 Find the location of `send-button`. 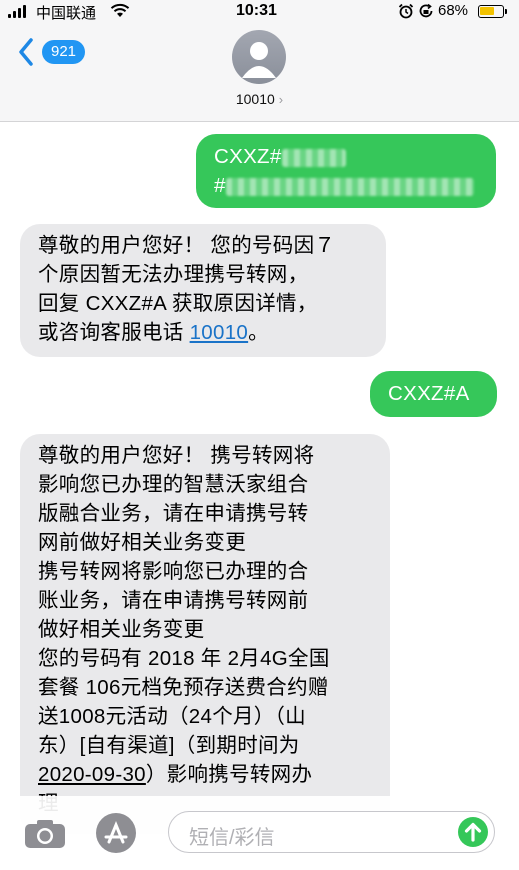

send-button is located at coordinates (473, 832).